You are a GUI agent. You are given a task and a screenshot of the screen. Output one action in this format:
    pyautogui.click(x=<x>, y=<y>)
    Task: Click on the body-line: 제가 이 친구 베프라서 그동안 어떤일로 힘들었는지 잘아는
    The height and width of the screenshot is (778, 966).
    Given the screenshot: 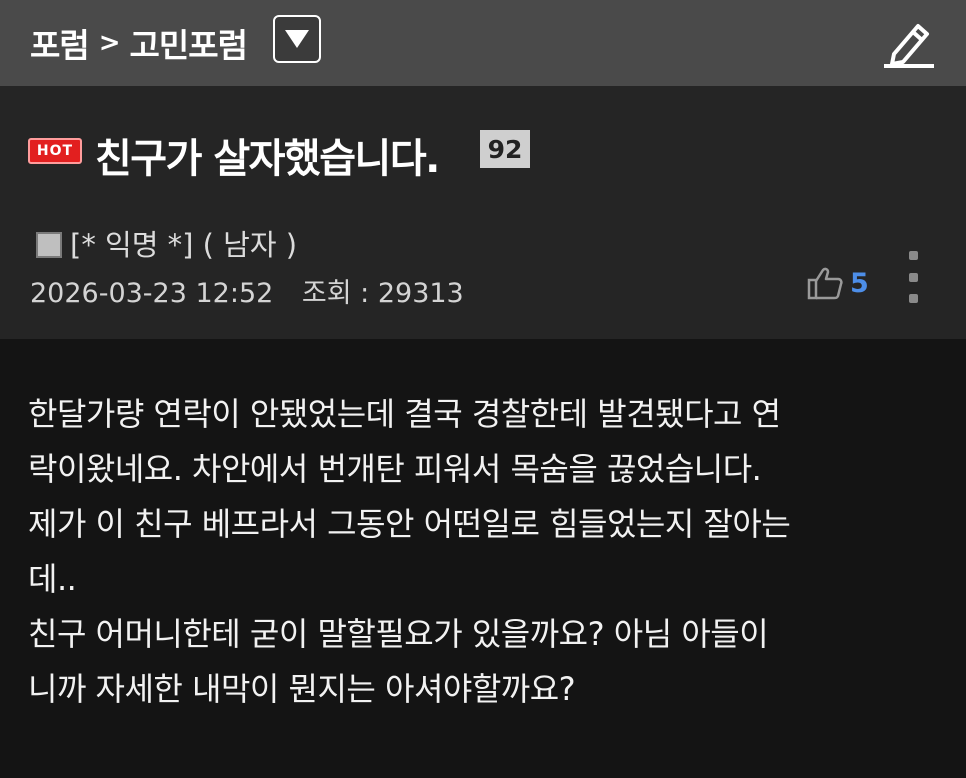 What is the action you would take?
    pyautogui.click(x=409, y=524)
    